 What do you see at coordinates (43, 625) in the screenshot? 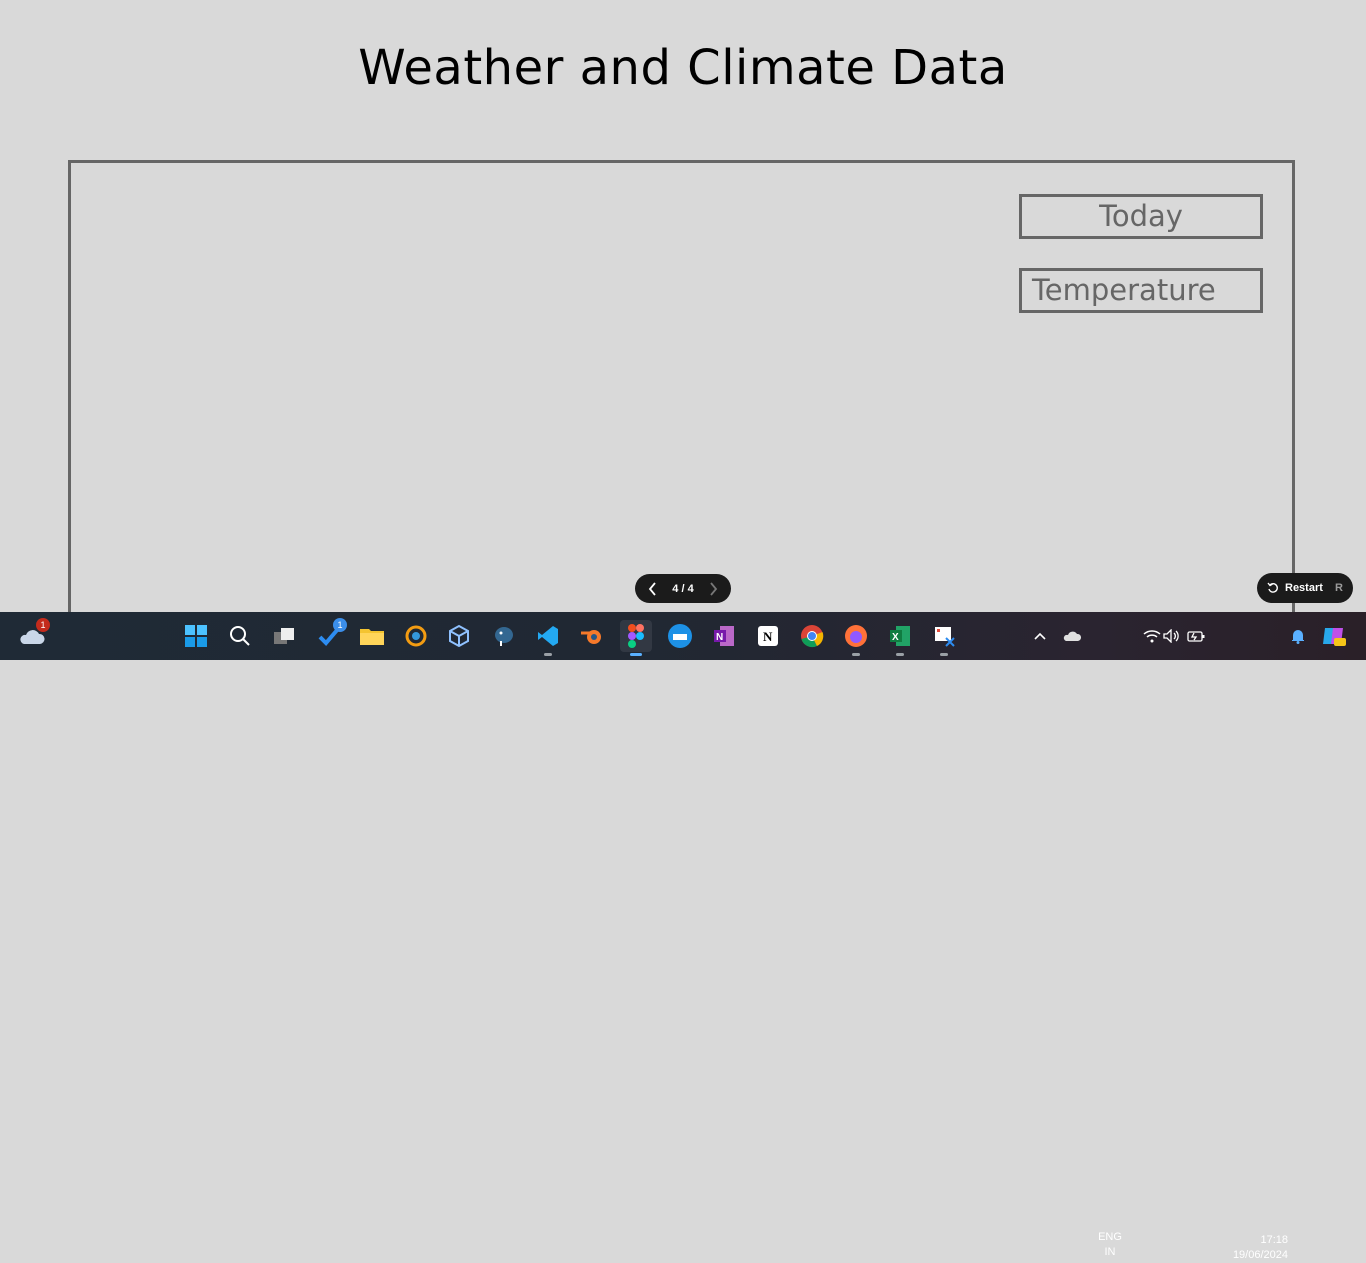
I see `weather-badge: 1` at bounding box center [43, 625].